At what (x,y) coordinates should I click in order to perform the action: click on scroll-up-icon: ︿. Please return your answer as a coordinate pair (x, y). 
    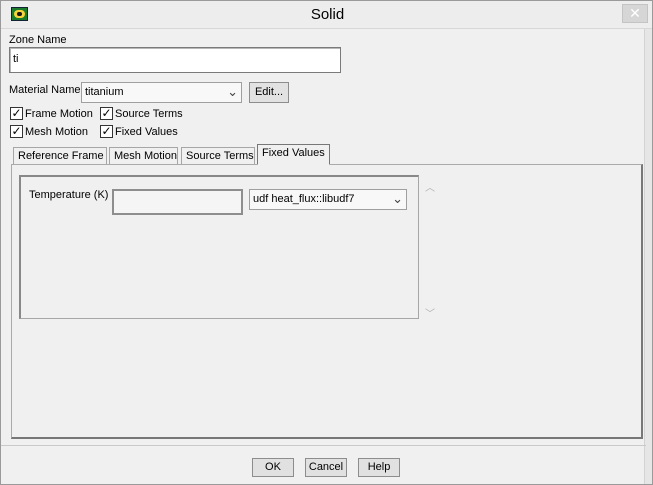
    Looking at the image, I should click on (430, 186).